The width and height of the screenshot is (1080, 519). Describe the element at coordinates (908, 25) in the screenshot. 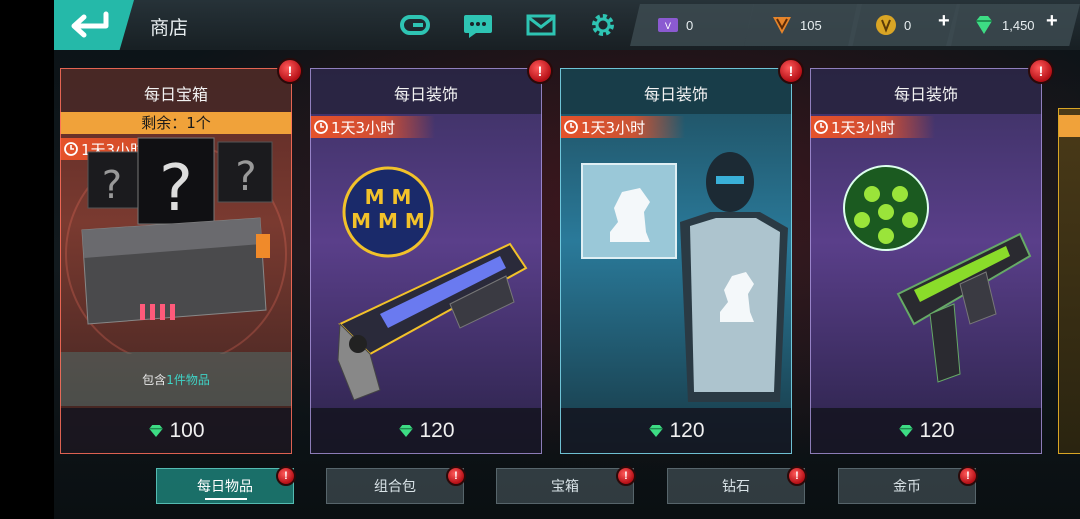

I see `gold-value: 0` at that location.